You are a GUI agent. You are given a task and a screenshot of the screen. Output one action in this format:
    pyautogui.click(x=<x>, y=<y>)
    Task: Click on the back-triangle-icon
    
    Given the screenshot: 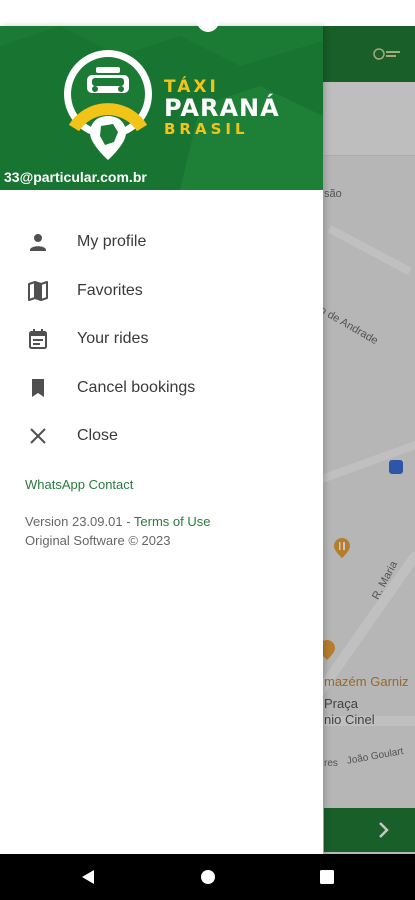 What is the action you would take?
    pyautogui.click(x=88, y=877)
    